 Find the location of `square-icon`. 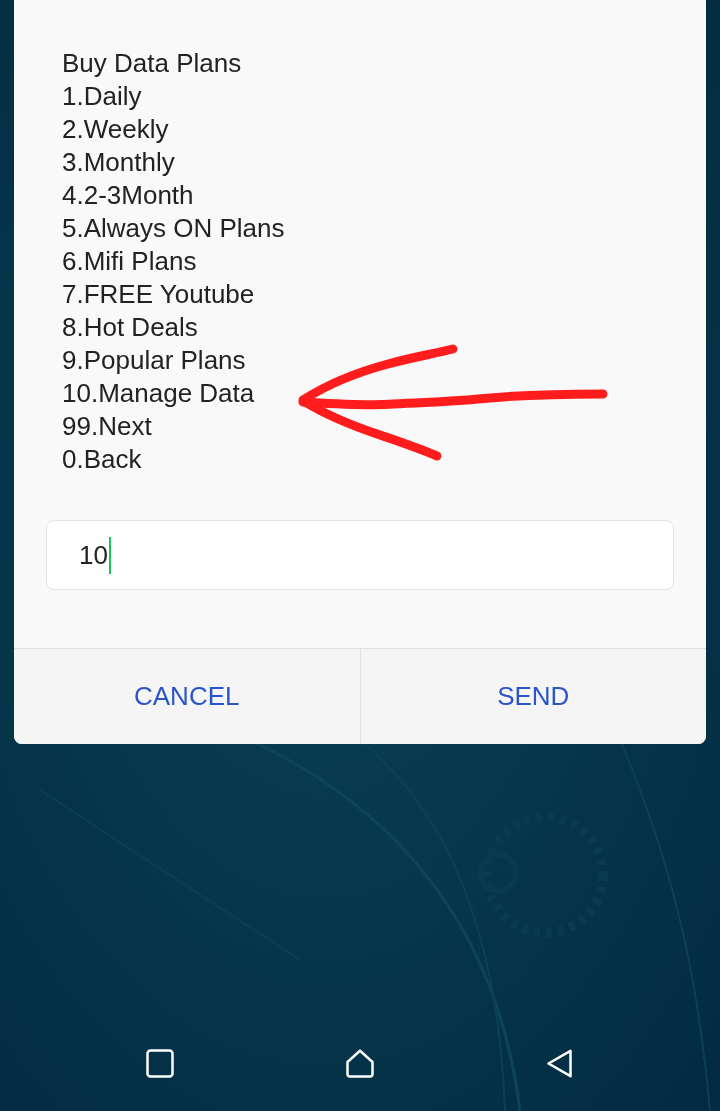

square-icon is located at coordinates (160, 1063).